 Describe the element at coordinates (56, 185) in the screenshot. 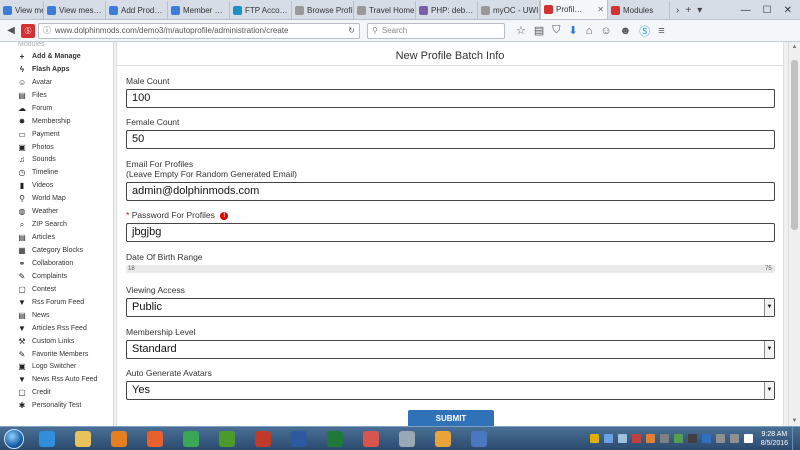

I see `sidebar-item: ▮ Videos` at that location.